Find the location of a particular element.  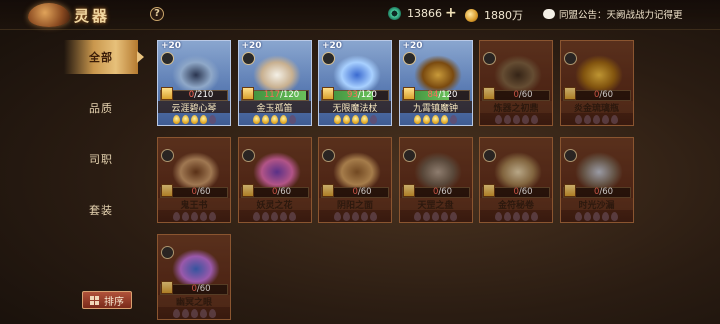

fragment-current: 93 is located at coordinates (352, 95).